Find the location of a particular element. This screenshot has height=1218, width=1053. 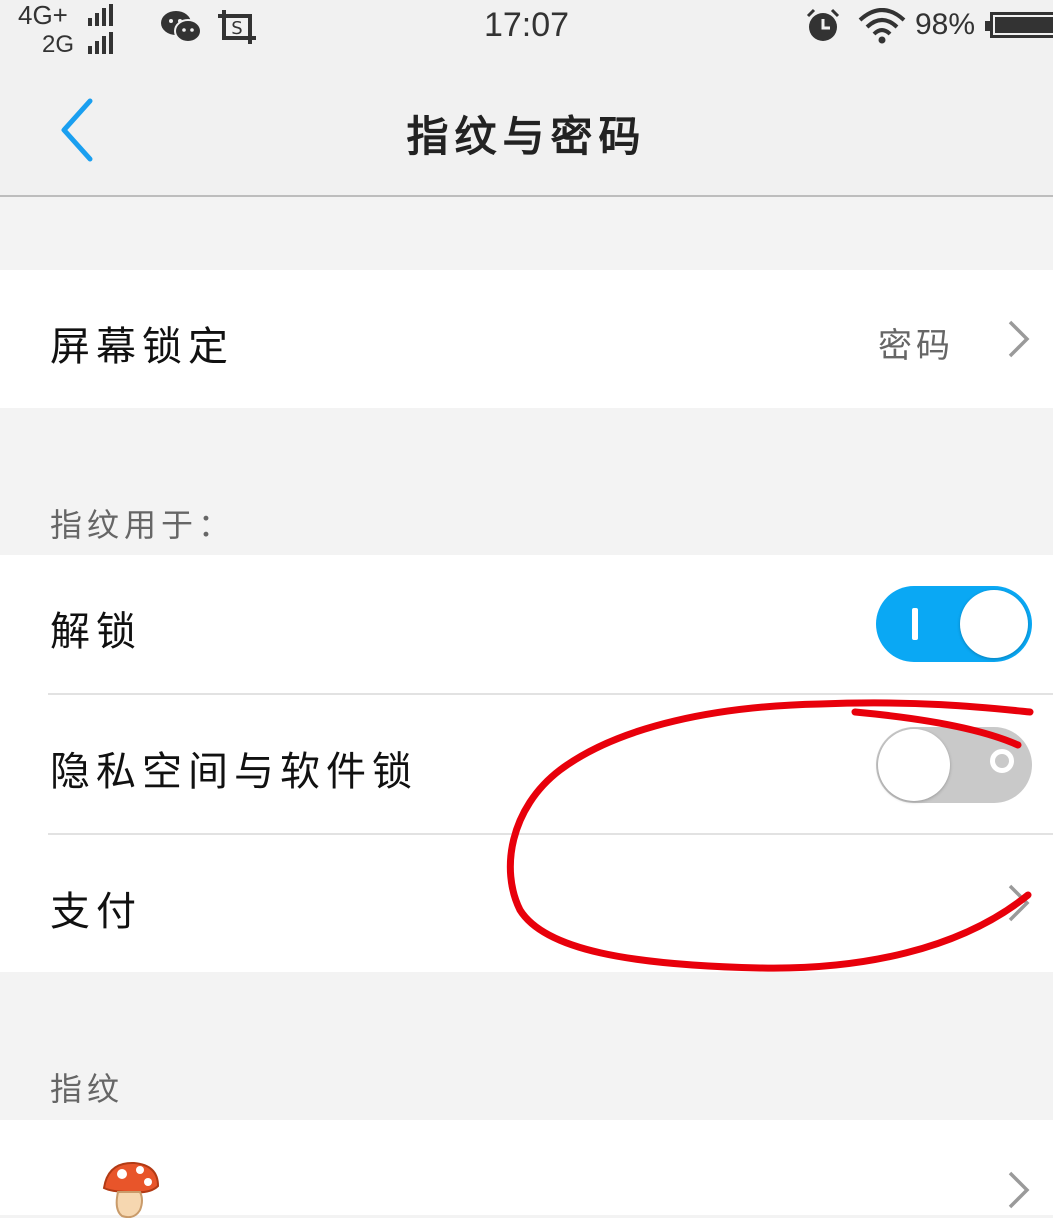

mushroom-icon is located at coordinates (131, 1189).